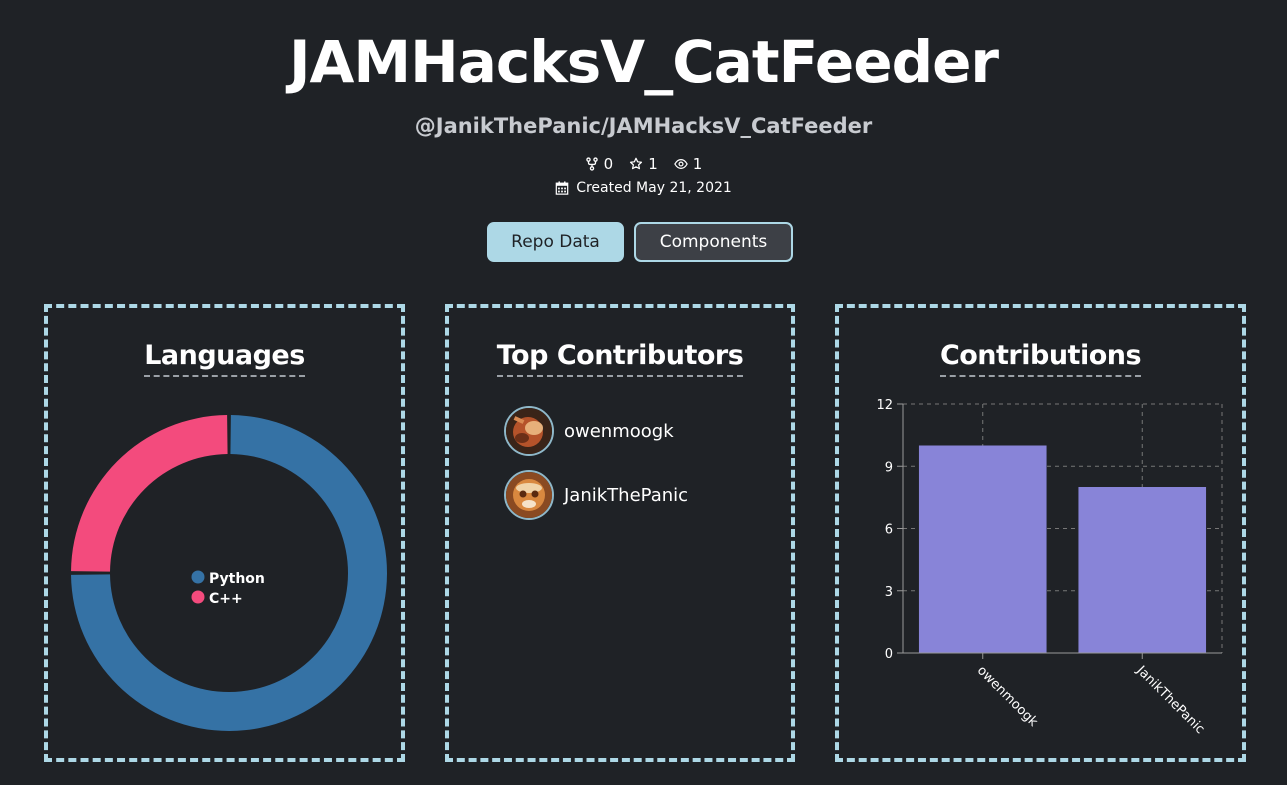 This screenshot has height=785, width=1287. Describe the element at coordinates (626, 495) in the screenshot. I see `contributor-name: JanikThePanic` at that location.